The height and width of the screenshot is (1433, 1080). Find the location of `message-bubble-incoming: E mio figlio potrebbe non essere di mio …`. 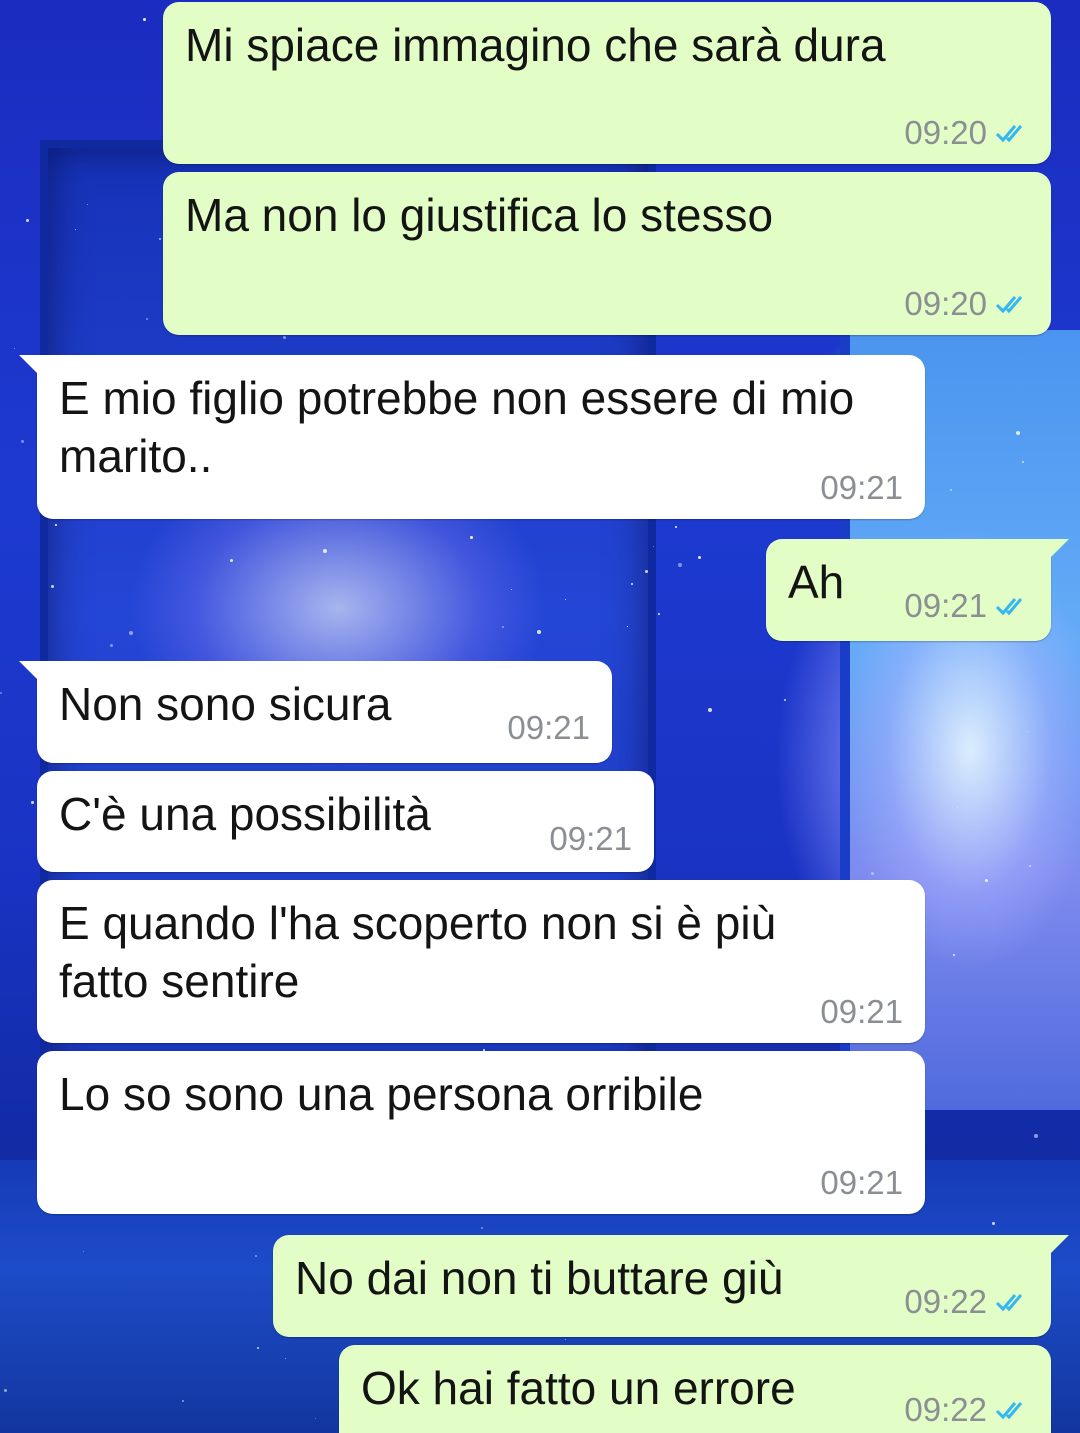

message-bubble-incoming: E mio figlio potrebbe non essere di mio … is located at coordinates (472, 437).